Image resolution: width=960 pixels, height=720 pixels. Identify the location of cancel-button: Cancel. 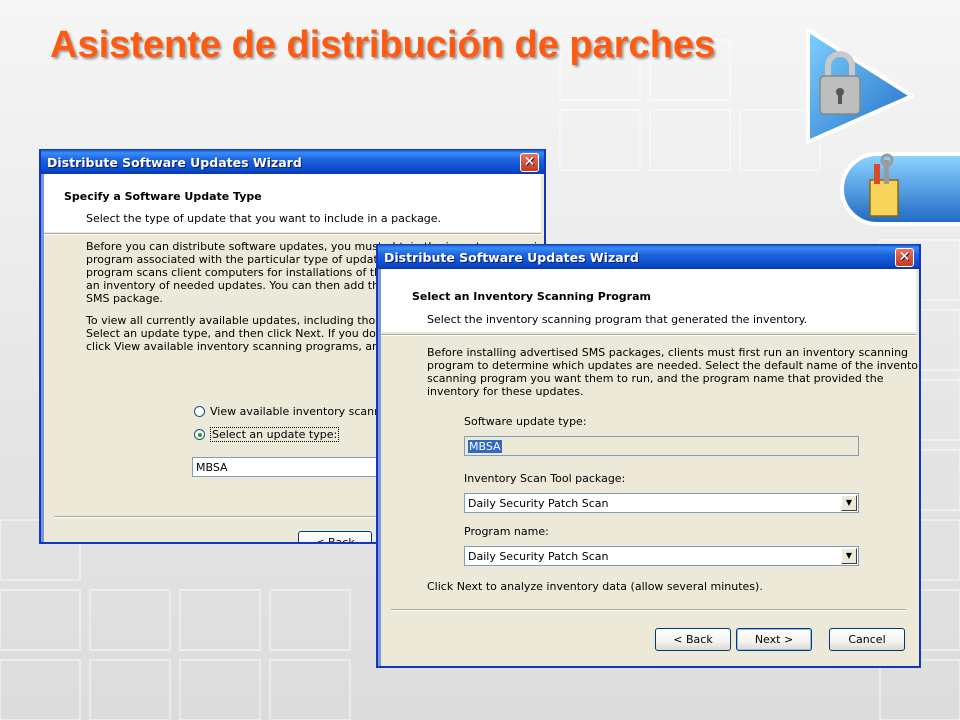
(867, 639).